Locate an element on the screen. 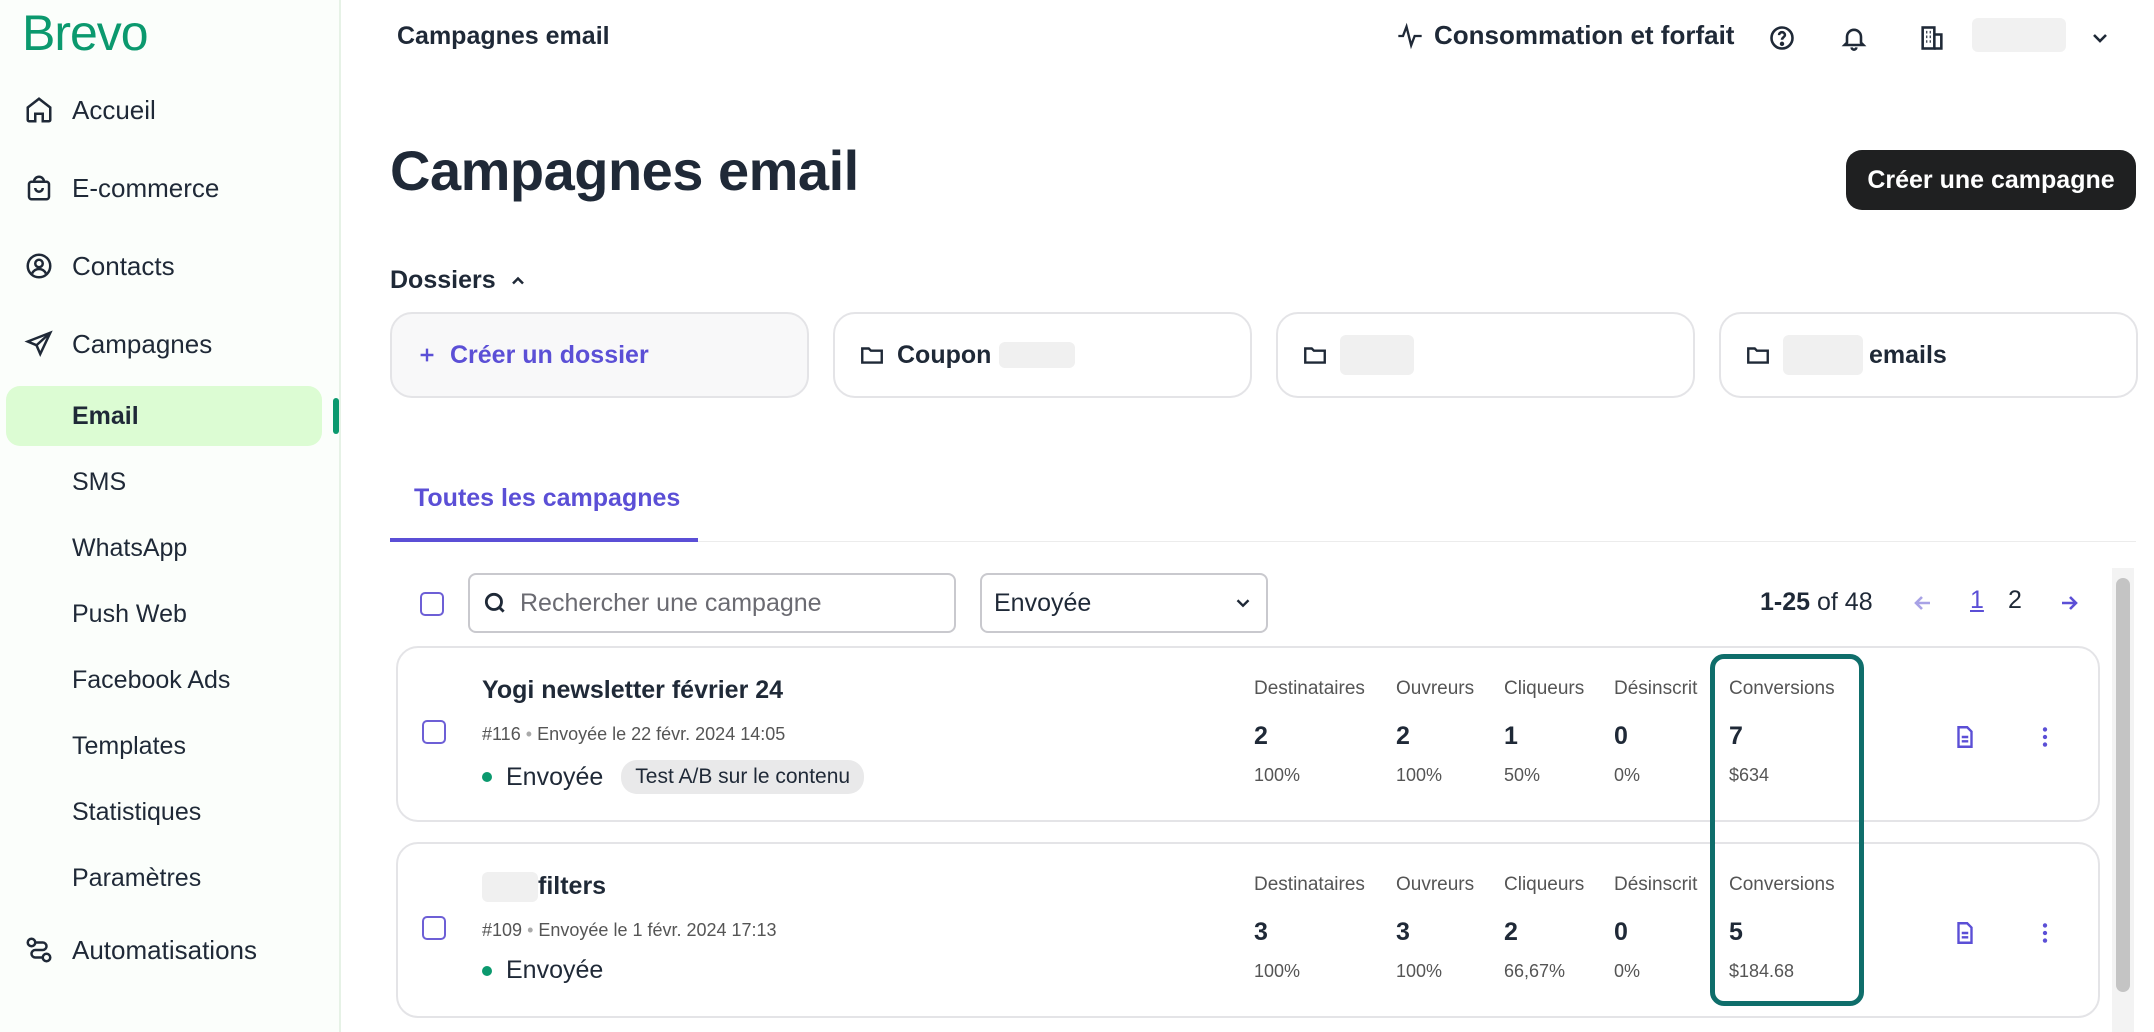  automation-icon is located at coordinates (39, 950).